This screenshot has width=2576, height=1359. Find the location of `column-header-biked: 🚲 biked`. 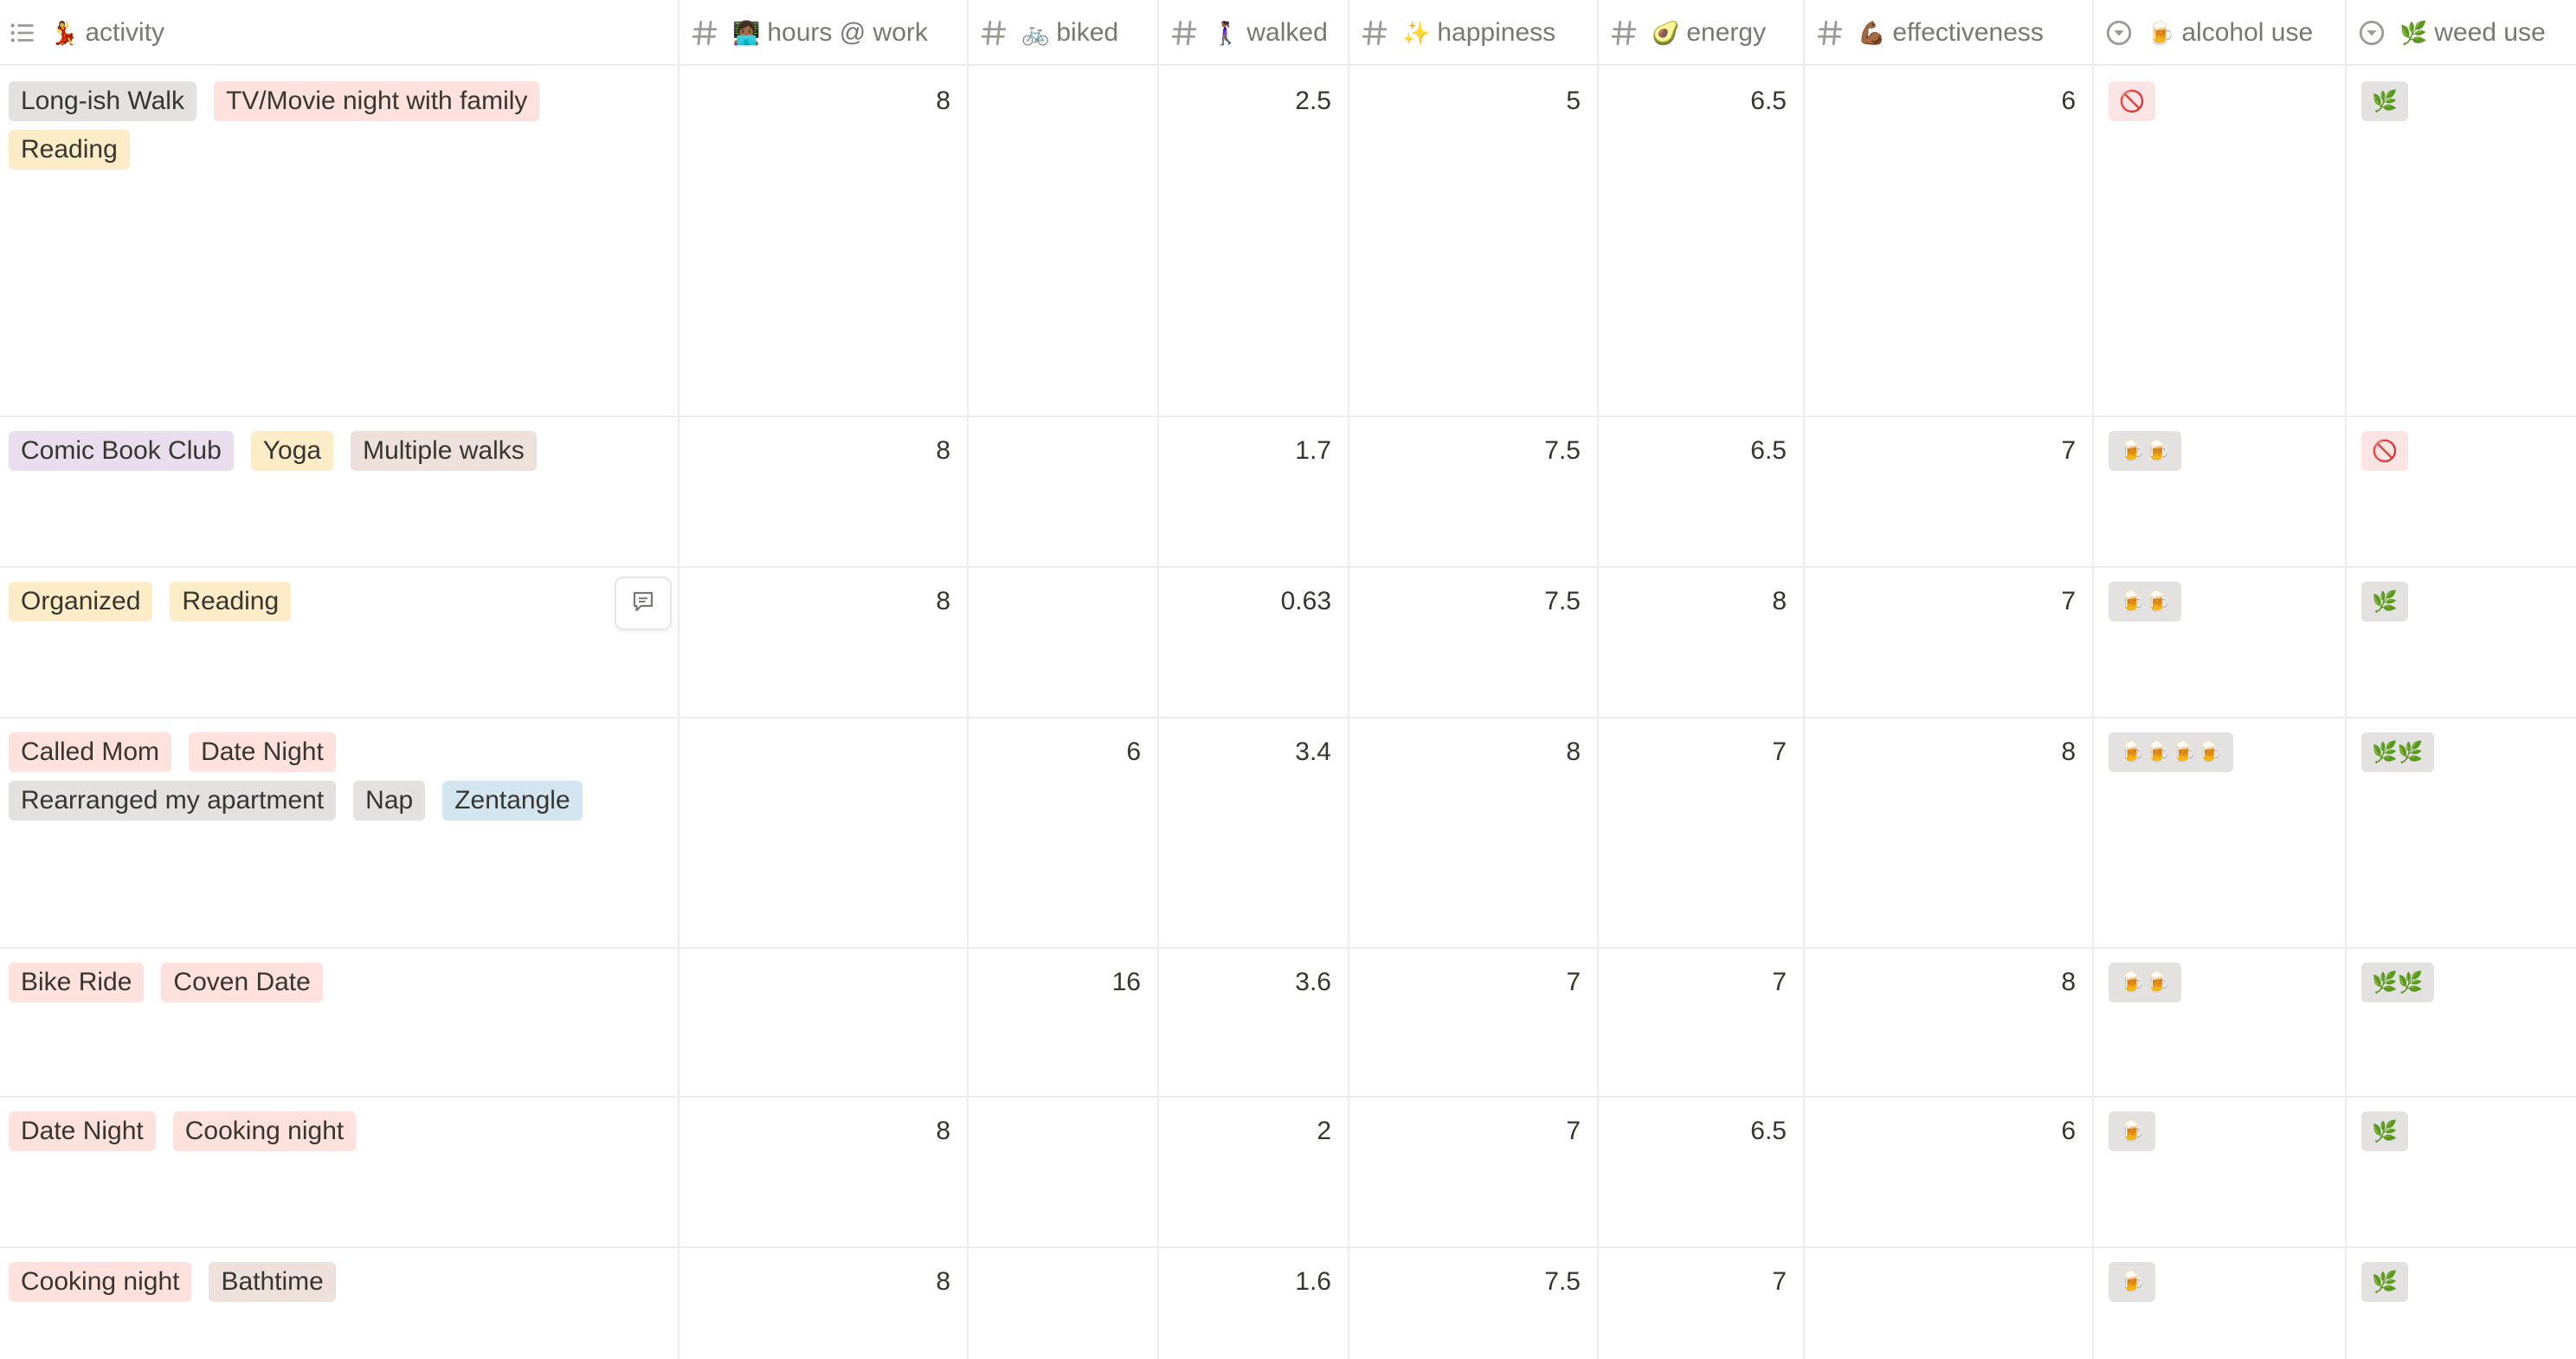

column-header-biked: 🚲 biked is located at coordinates (1063, 33).